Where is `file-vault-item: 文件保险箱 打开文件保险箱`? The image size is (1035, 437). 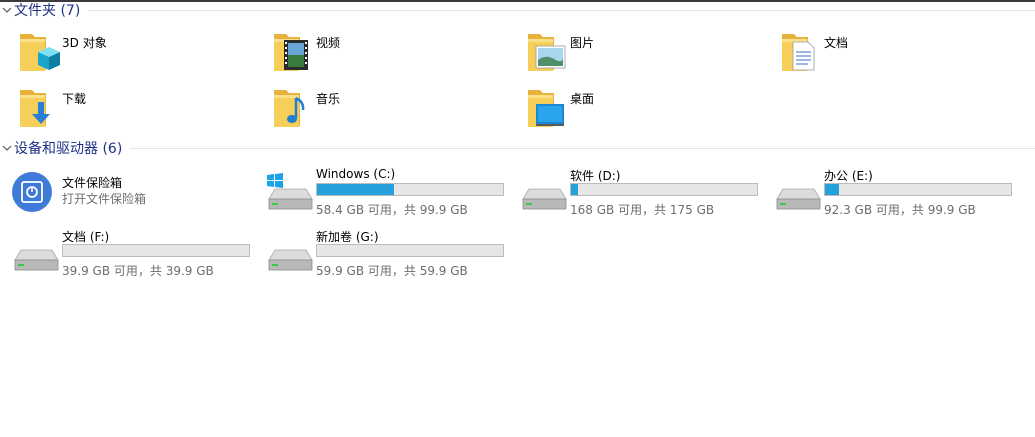
file-vault-item: 文件保险箱 打开文件保险箱 is located at coordinates (138, 196).